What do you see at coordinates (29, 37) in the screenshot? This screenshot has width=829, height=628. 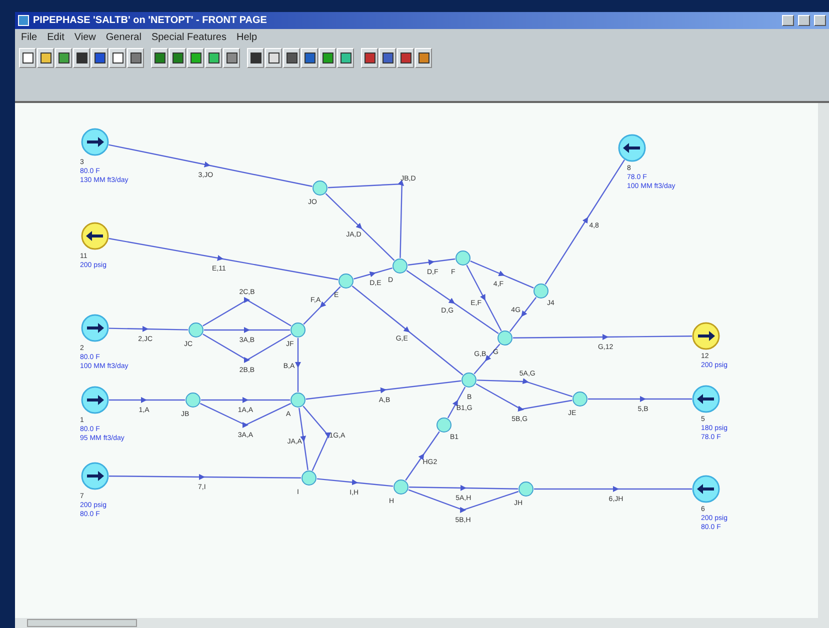 I see `menu-item: File` at bounding box center [29, 37].